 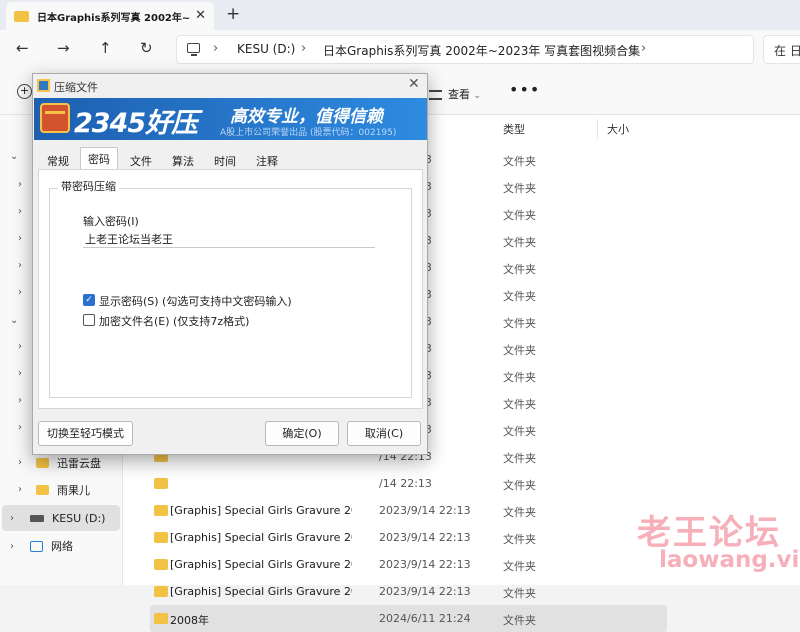 I want to click on sidebar-item-label: 迅雷云盘, so click(x=79, y=463).